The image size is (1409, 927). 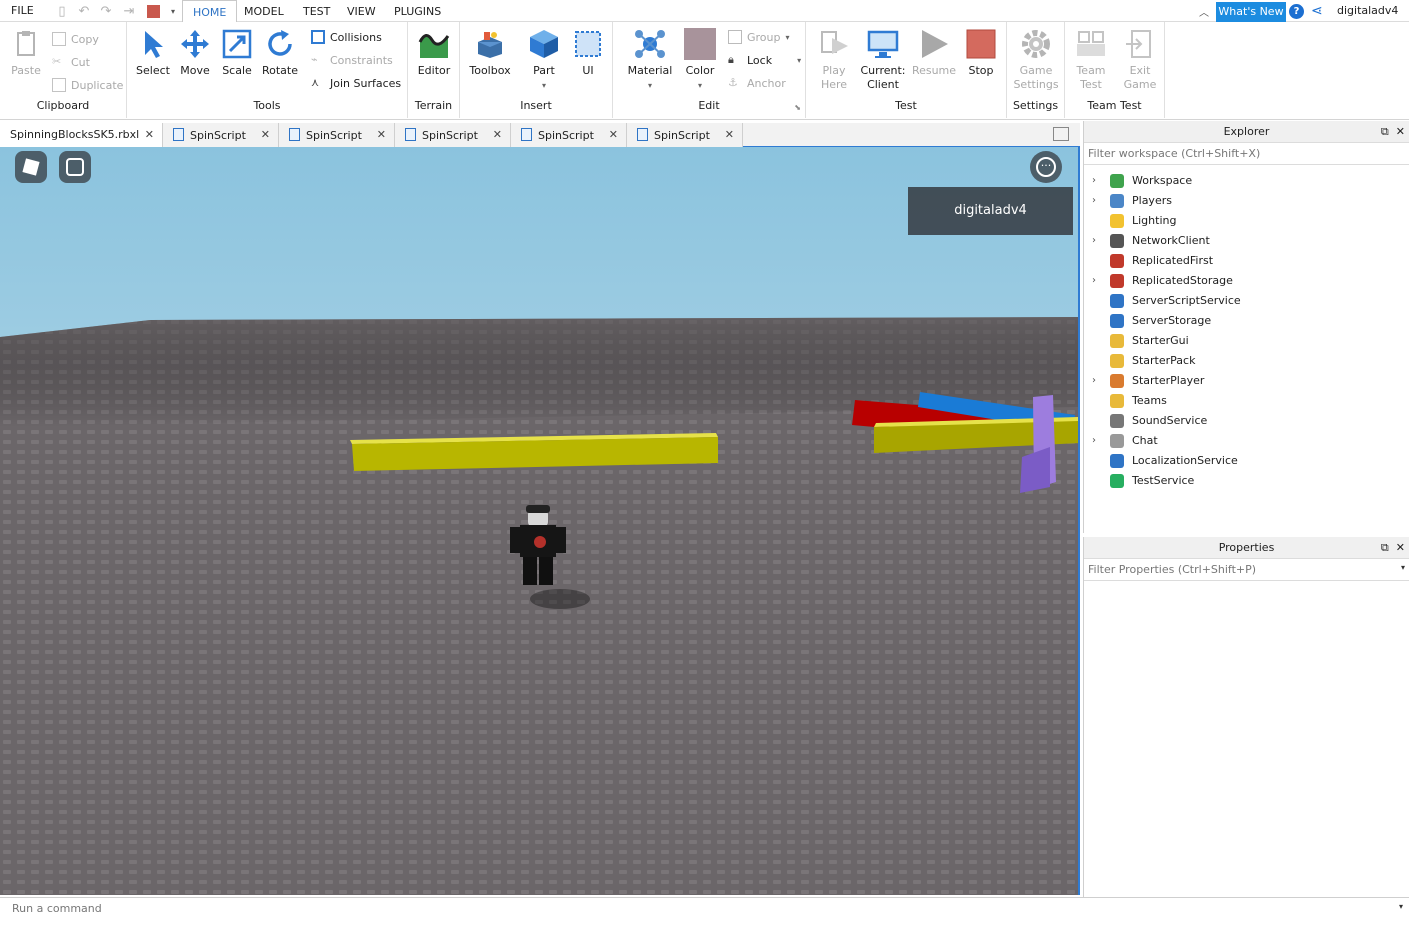 I want to click on explorer-item: › ReplicatedStorage, so click(x=1246, y=281).